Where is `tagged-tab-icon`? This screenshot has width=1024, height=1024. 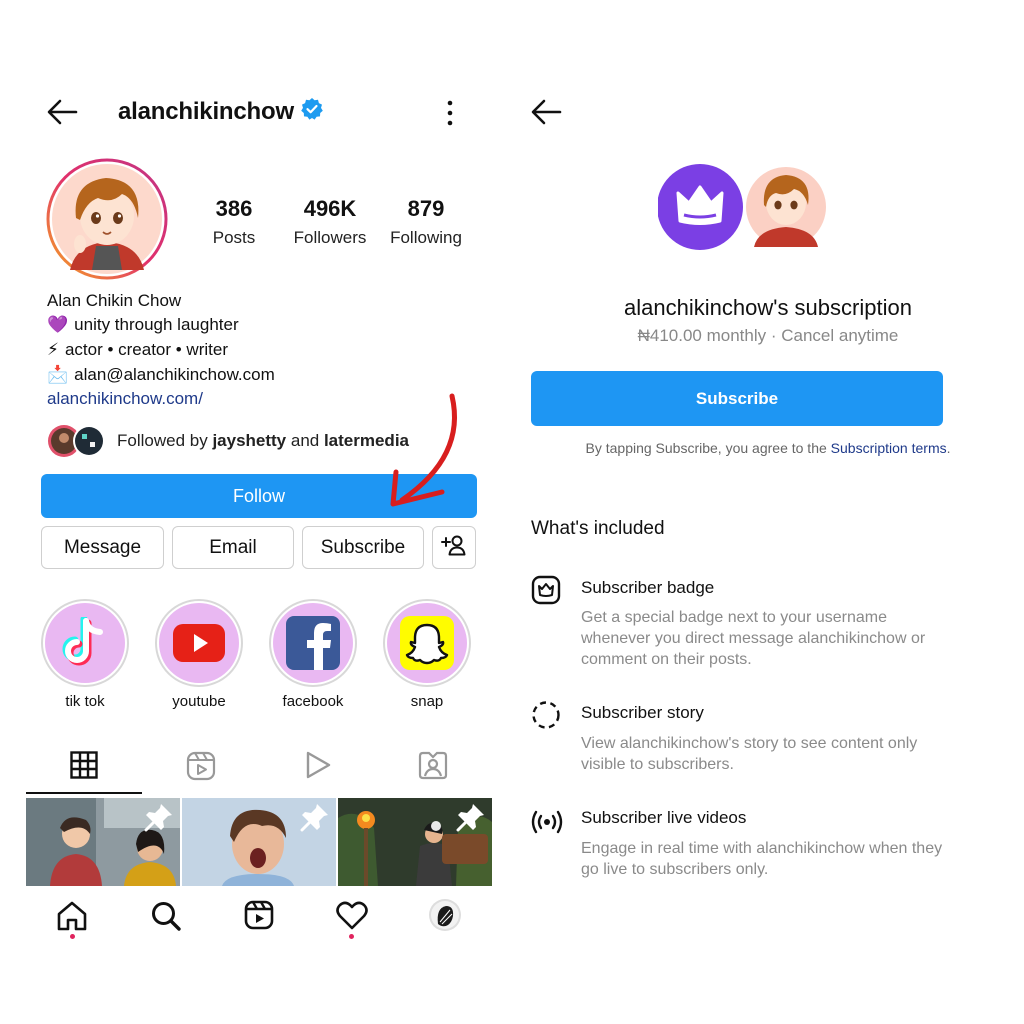 tagged-tab-icon is located at coordinates (433, 767).